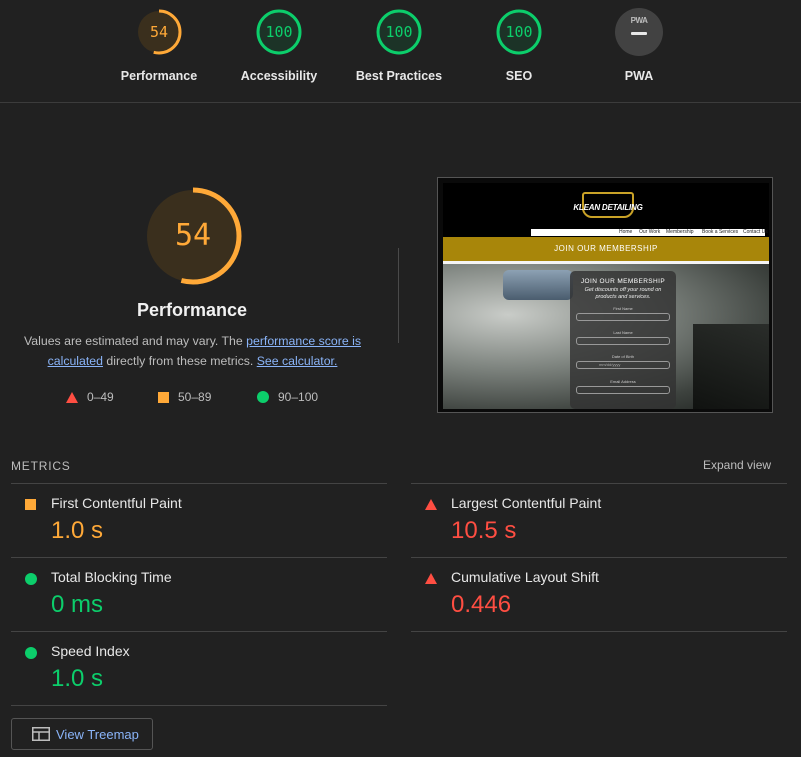 Image resolution: width=801 pixels, height=757 pixels. I want to click on view-treemap-button: View Treemap, so click(82, 734).